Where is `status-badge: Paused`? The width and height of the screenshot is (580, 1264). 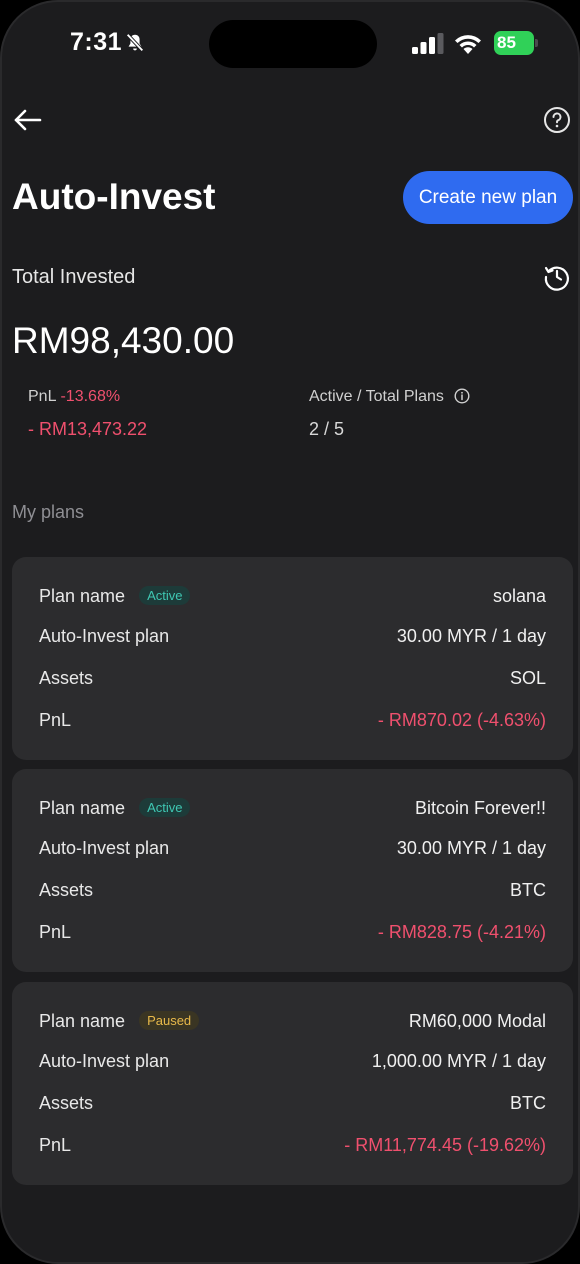
status-badge: Paused is located at coordinates (169, 1020).